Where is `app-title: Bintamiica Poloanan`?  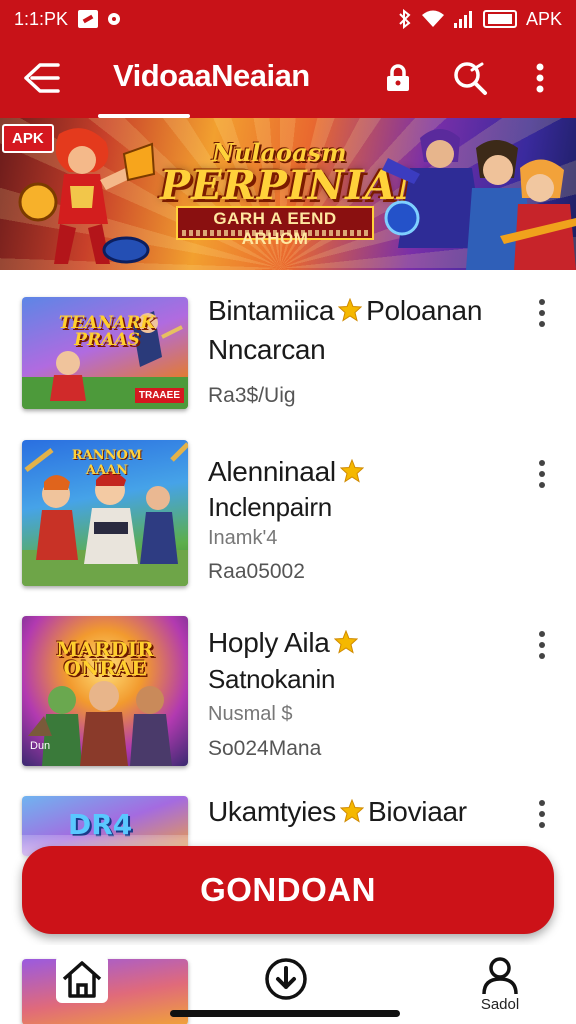
app-title: Bintamiica Poloanan is located at coordinates (345, 311).